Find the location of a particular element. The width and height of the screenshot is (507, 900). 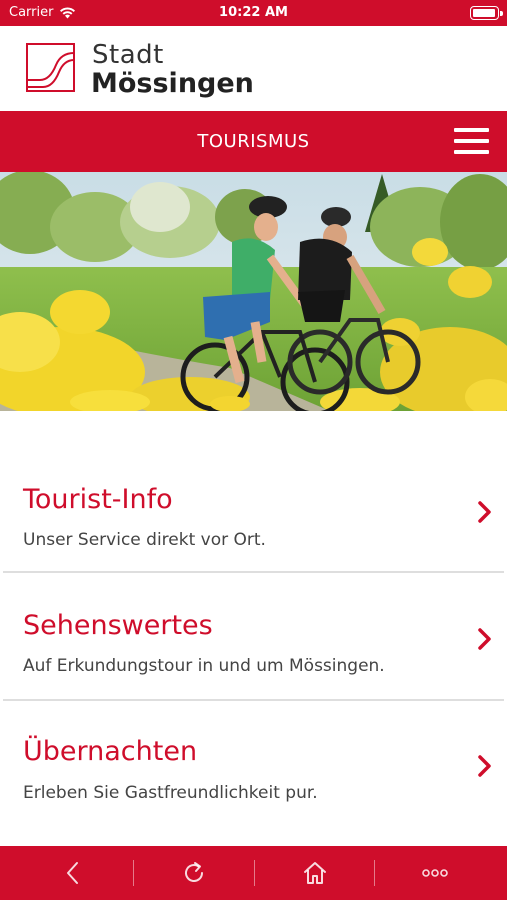

reload-icon is located at coordinates (194, 872).